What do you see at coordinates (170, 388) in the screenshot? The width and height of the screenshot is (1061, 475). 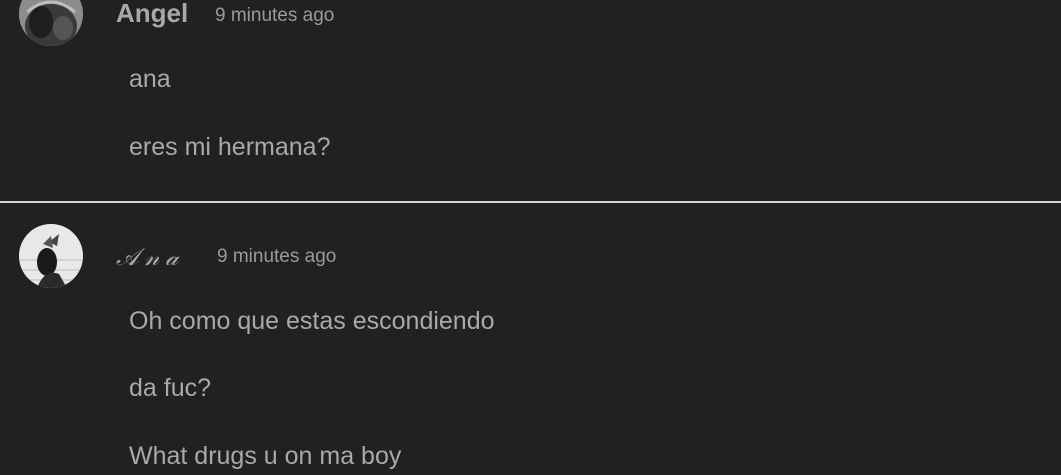 I see `comment-message: da fuc?` at bounding box center [170, 388].